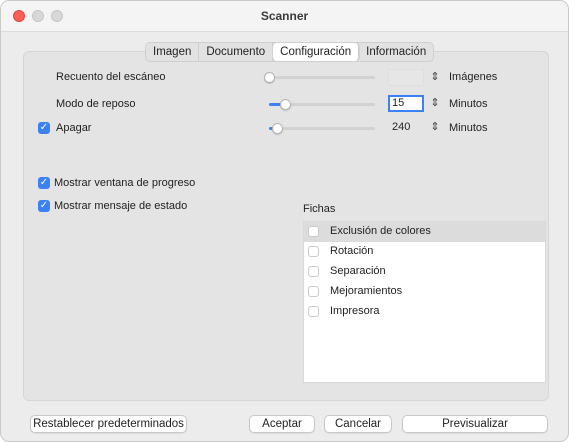  Describe the element at coordinates (355, 311) in the screenshot. I see `list-item-label: Impresora` at that location.